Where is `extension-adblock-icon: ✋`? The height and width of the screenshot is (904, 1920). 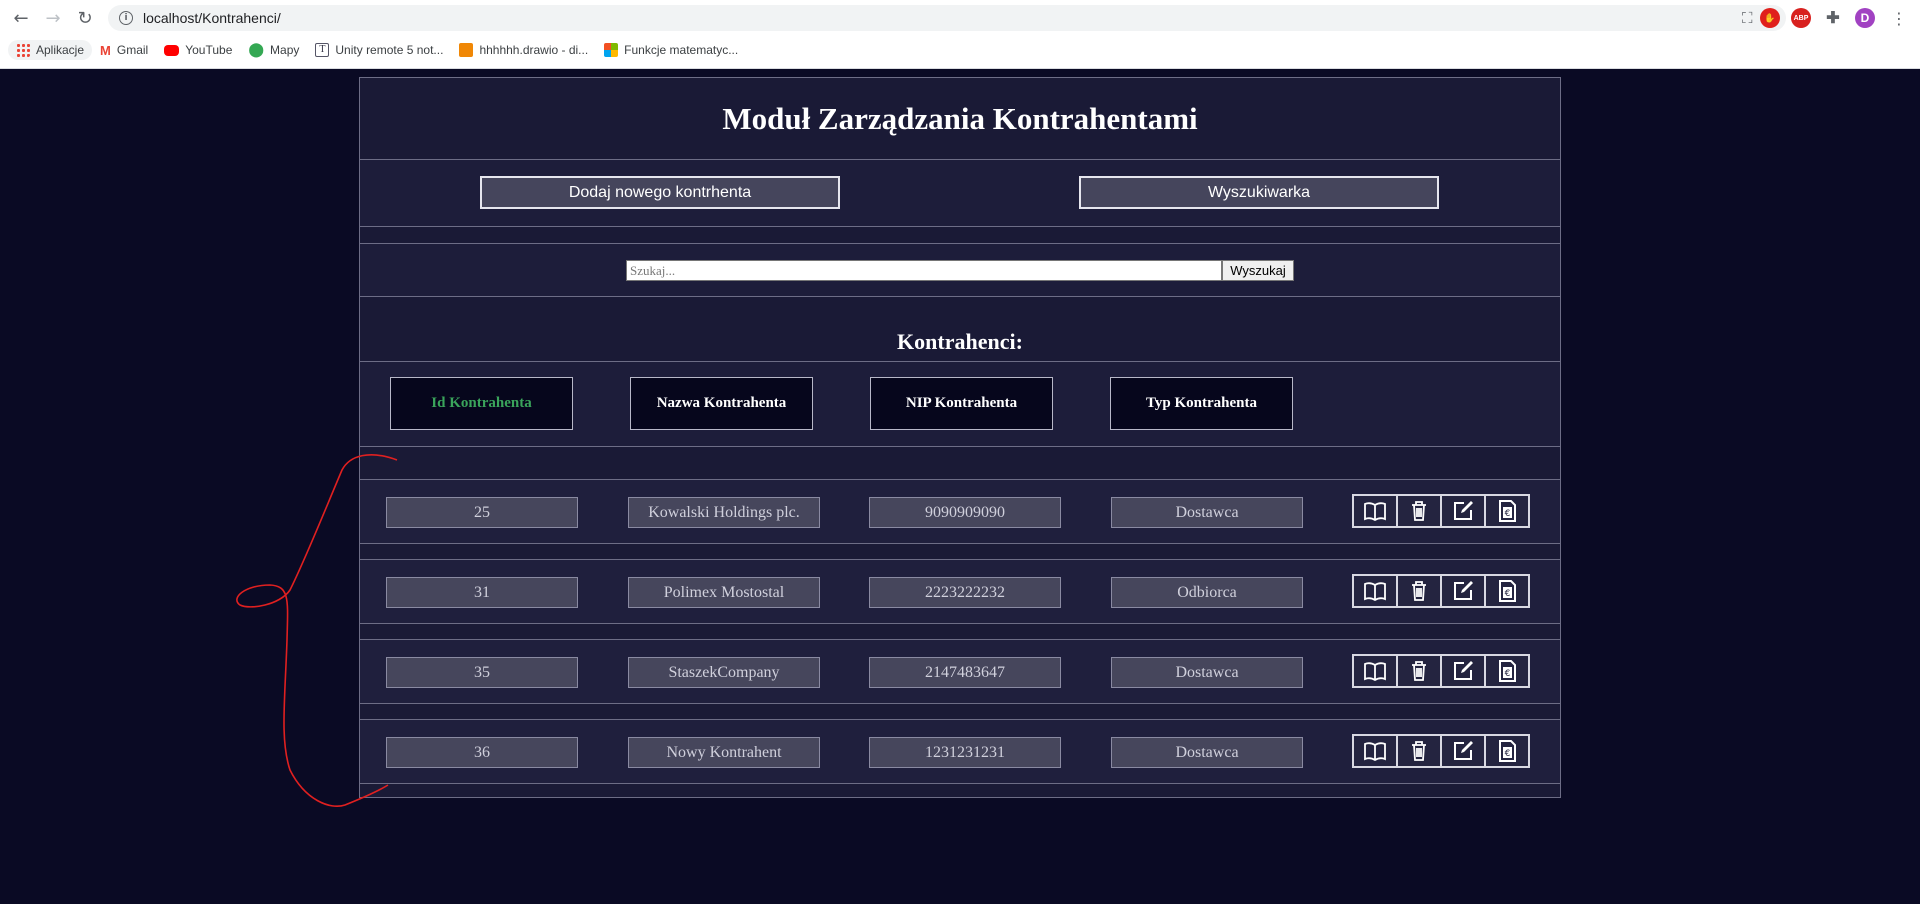
extension-adblock-icon: ✋ is located at coordinates (1770, 18).